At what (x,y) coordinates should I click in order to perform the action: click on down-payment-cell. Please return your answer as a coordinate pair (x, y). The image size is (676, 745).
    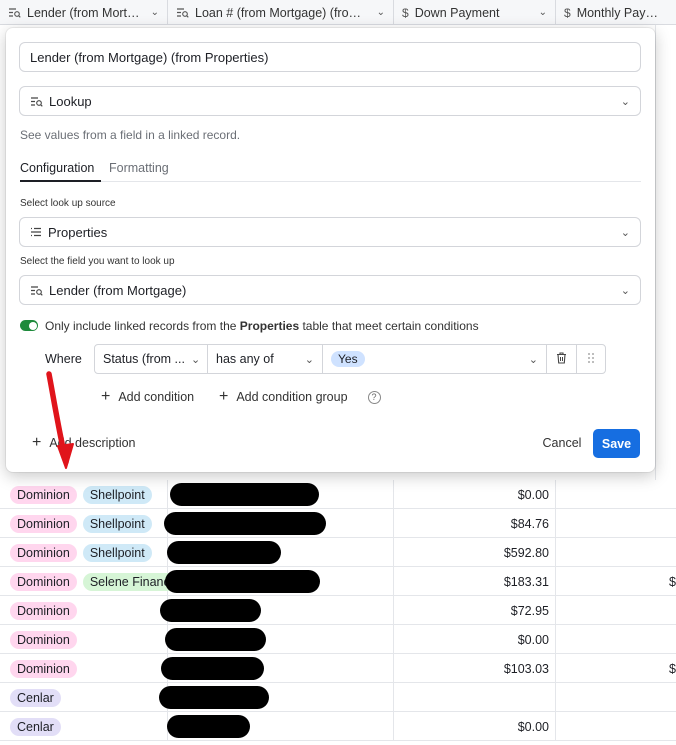
    Looking at the image, I should click on (475, 697).